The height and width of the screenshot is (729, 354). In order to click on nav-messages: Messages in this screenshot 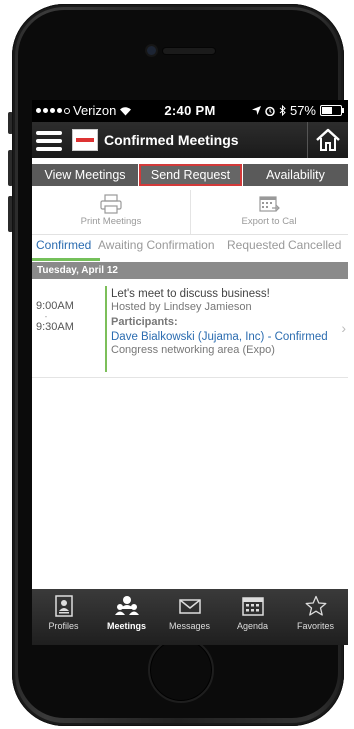, I will do `click(189, 617)`.